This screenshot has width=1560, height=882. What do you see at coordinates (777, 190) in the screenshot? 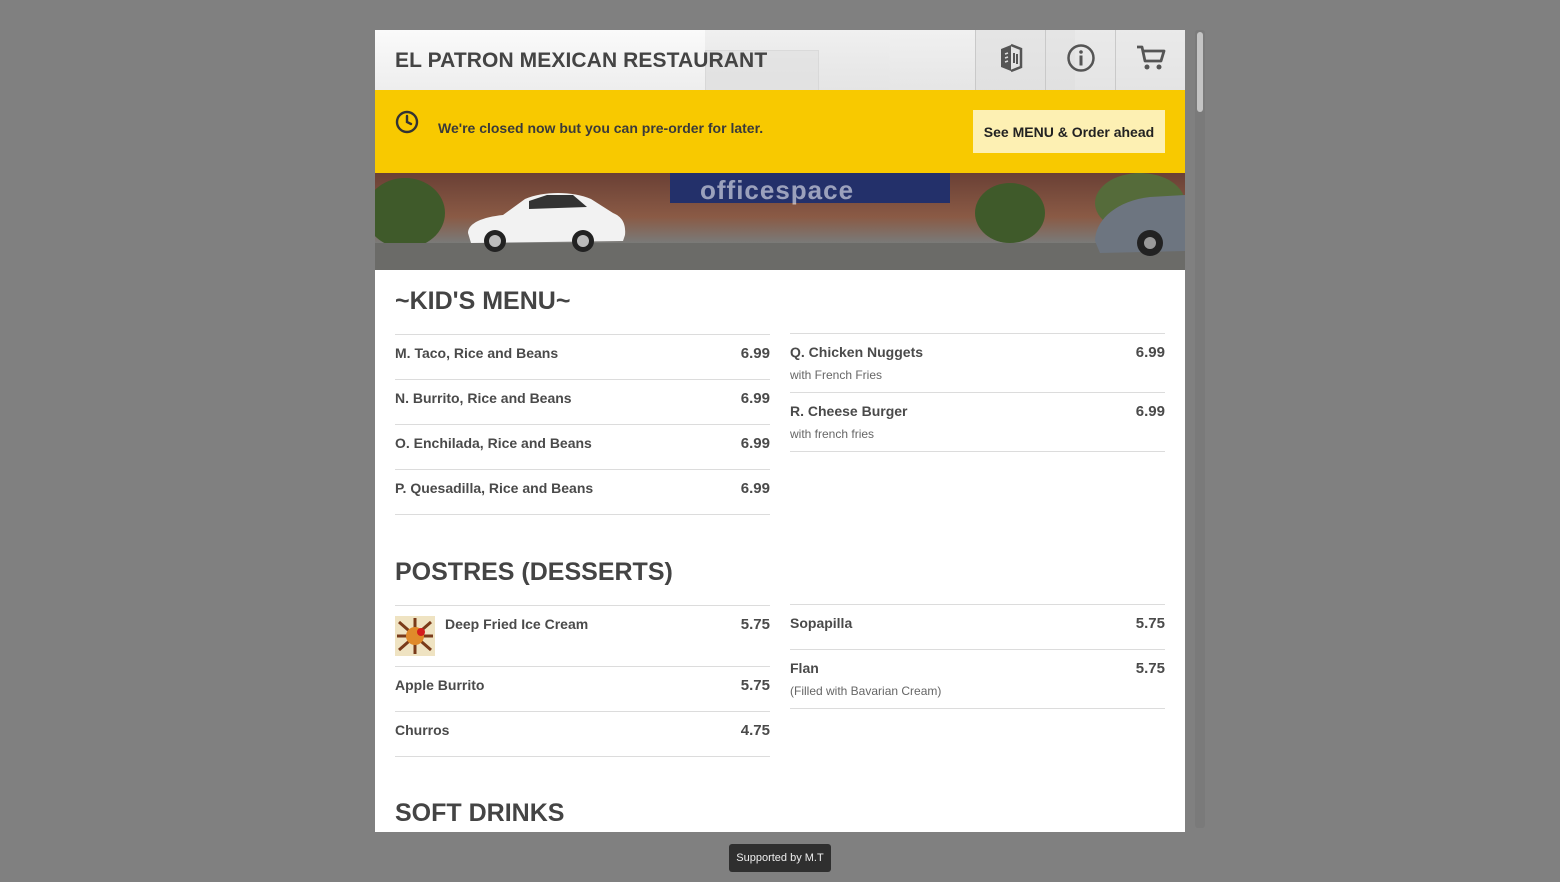
I see `photo-watermark: officespace` at bounding box center [777, 190].